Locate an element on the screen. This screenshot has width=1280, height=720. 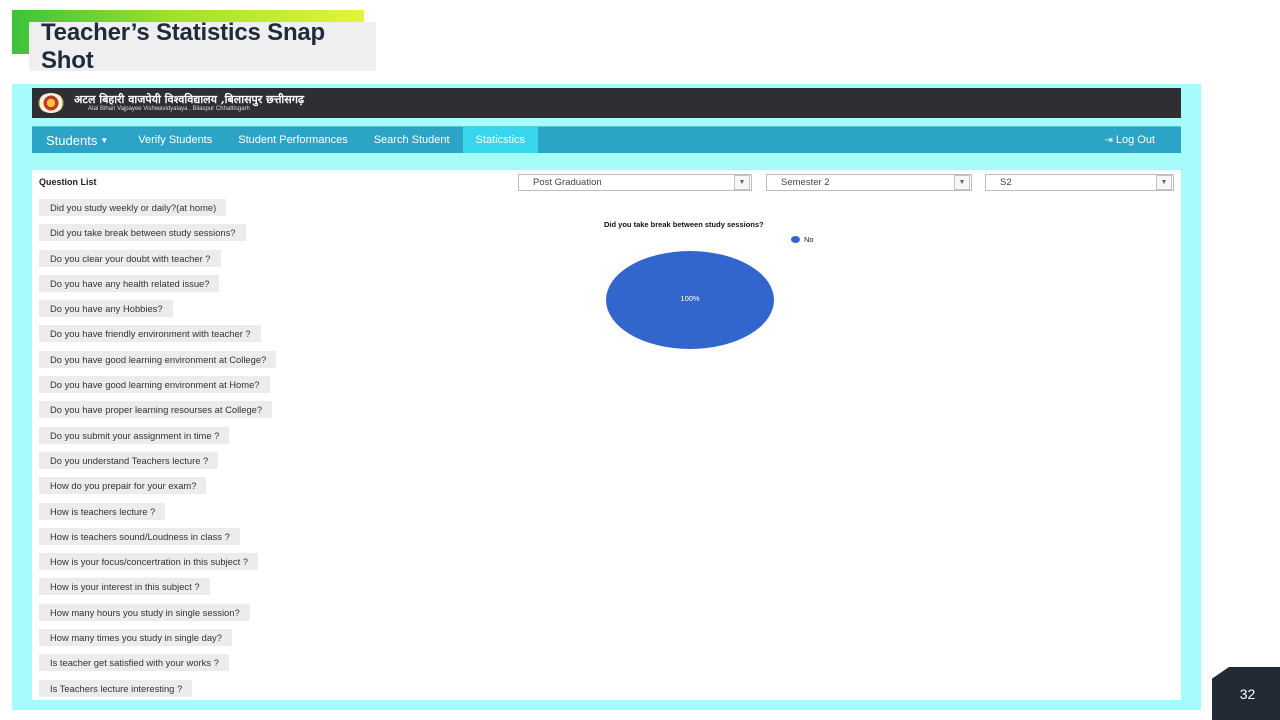
slide-title: Teacher’s Statistics Snap Shot is located at coordinates (183, 46).